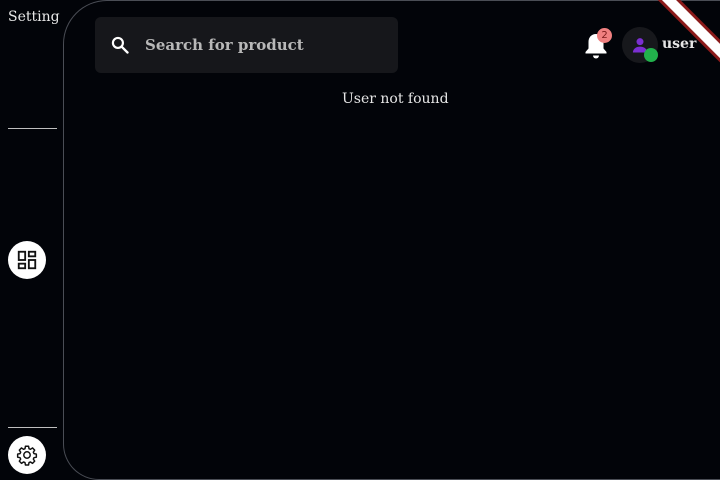 The image size is (720, 480). I want to click on dashboard-button, so click(27, 260).